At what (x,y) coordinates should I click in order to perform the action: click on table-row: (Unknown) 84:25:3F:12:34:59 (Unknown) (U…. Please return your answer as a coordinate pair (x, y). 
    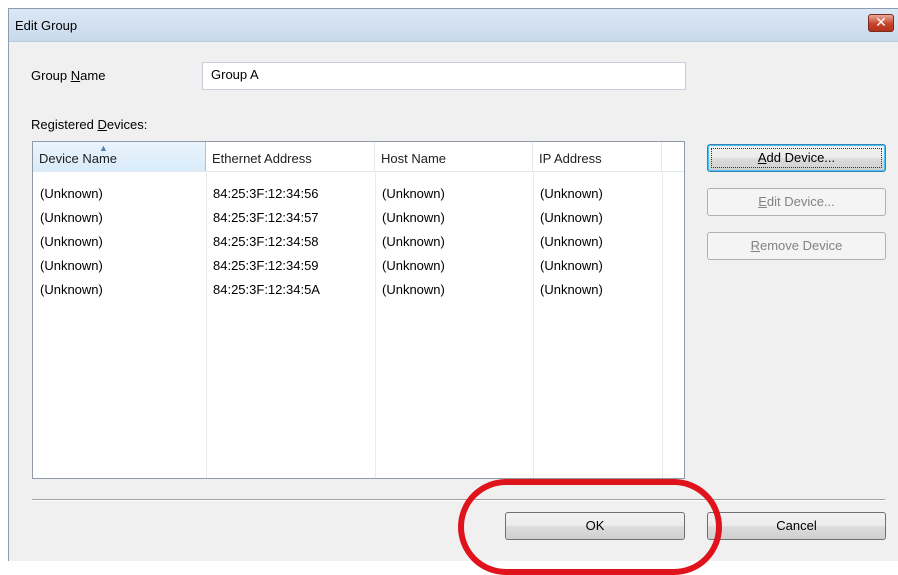
    Looking at the image, I should click on (358, 266).